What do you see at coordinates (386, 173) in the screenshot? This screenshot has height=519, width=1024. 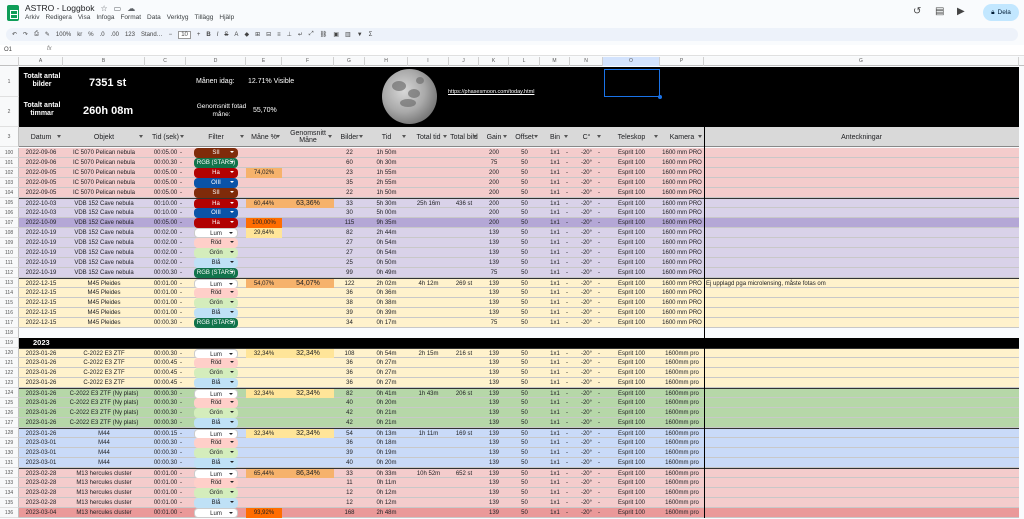 I see `time-cell: 1h 55m` at bounding box center [386, 173].